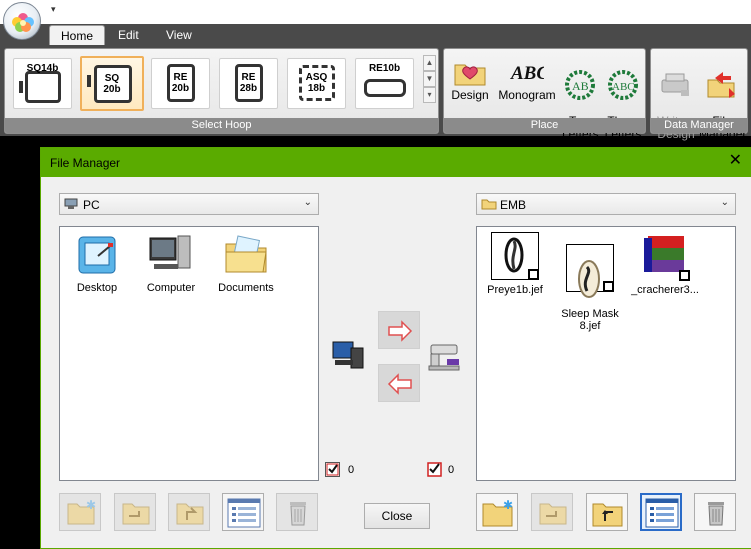 The image size is (751, 549). I want to click on send-to-machine-button, so click(399, 330).